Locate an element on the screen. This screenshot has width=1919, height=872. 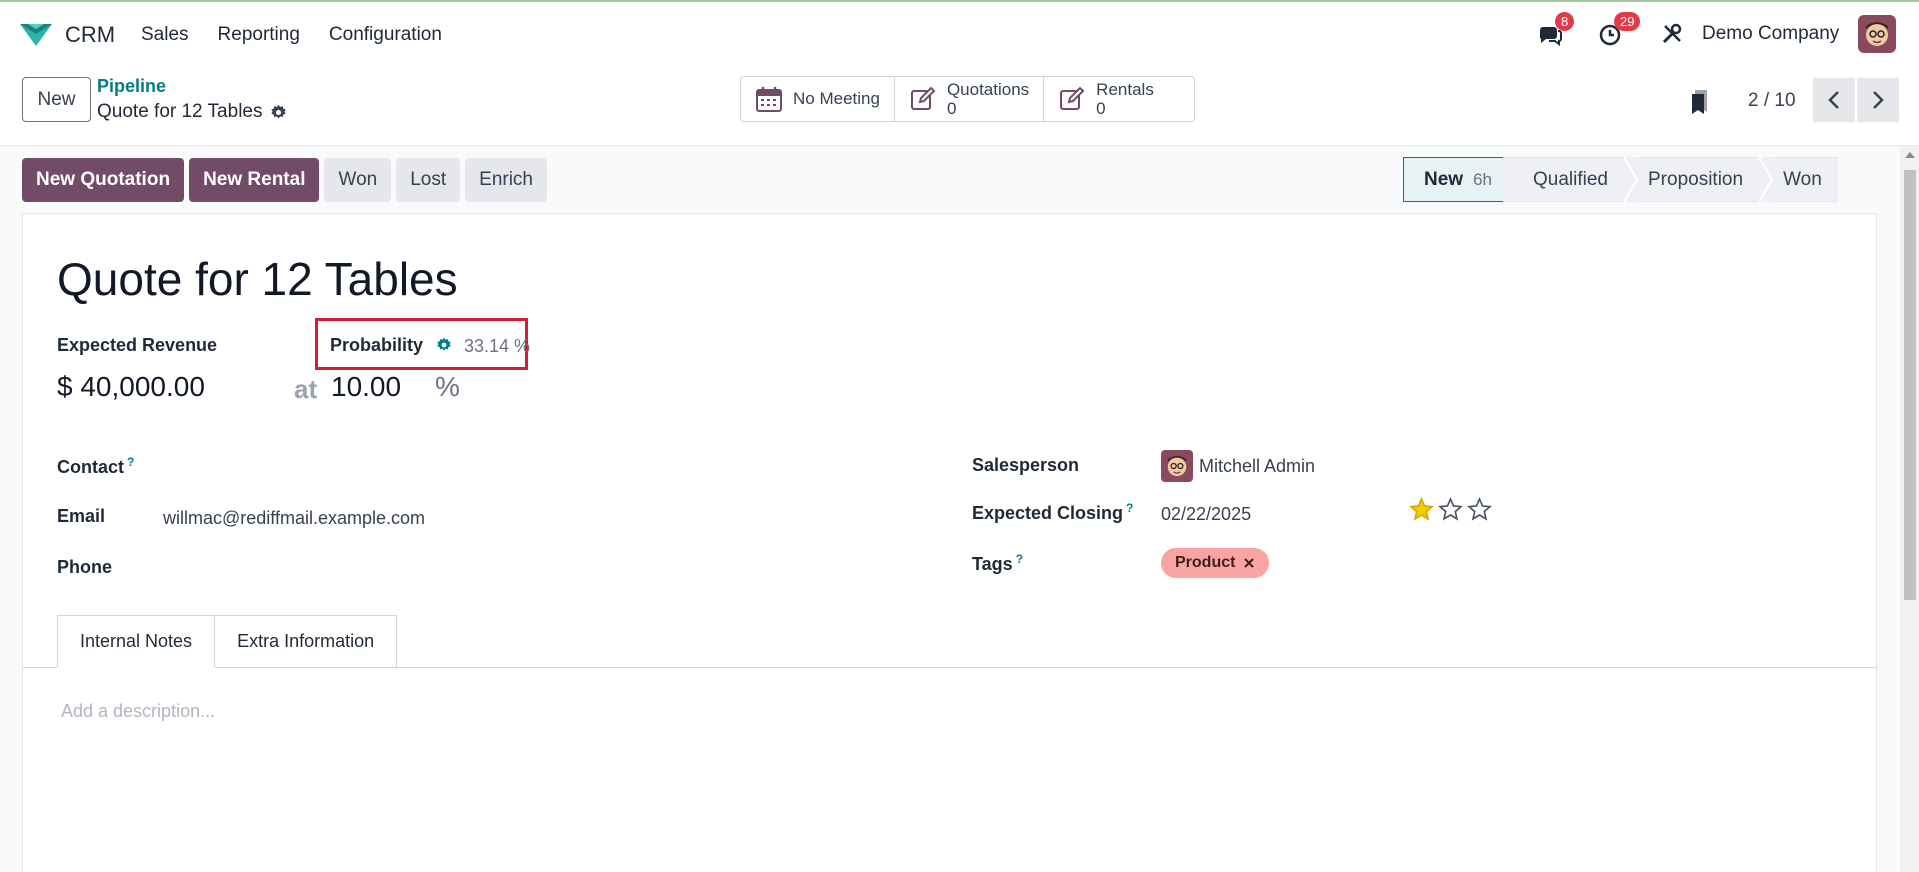
new-record-button: New is located at coordinates (56, 99).